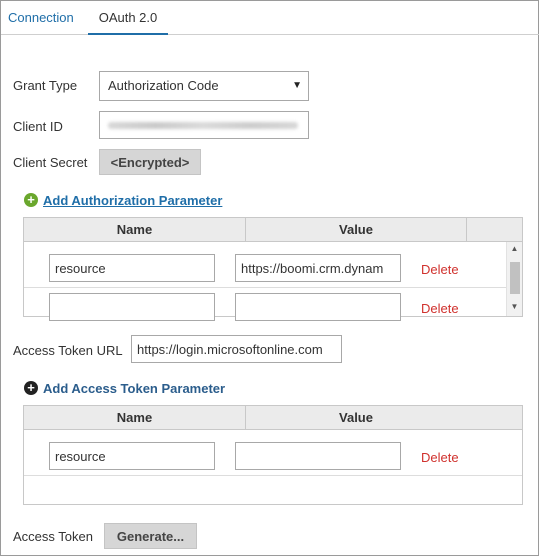 The height and width of the screenshot is (556, 539). I want to click on grant-type-select: Authorization Code ▼, so click(204, 86).